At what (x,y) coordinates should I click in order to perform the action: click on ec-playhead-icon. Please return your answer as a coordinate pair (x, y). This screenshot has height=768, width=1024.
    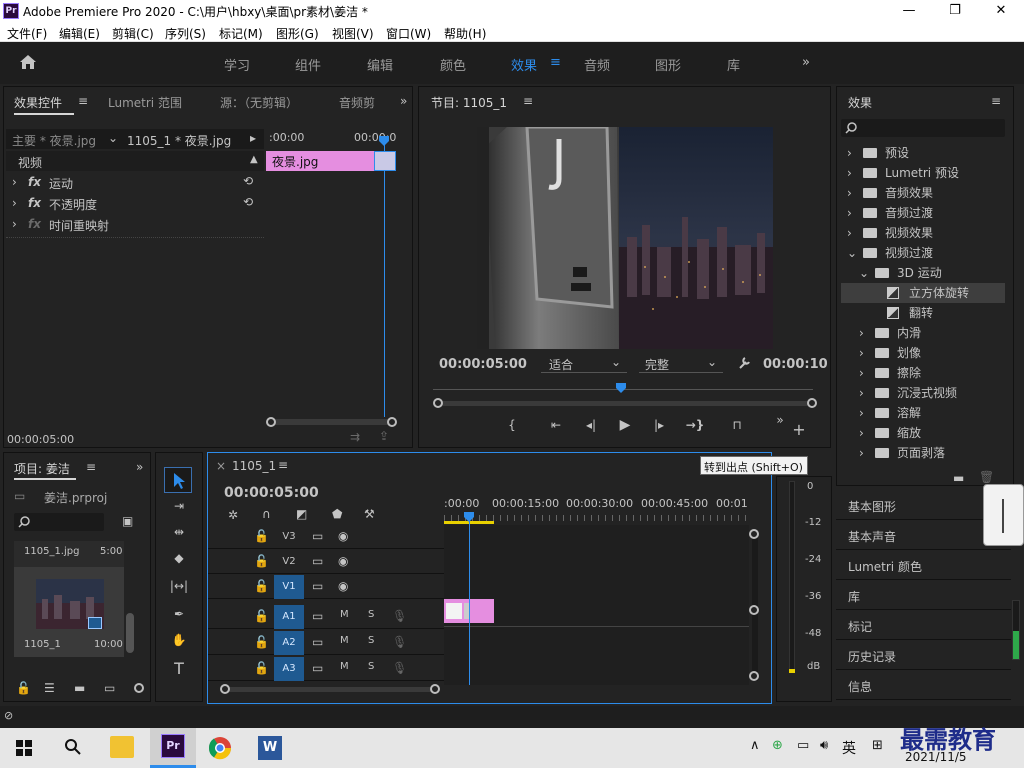
    Looking at the image, I should click on (384, 141).